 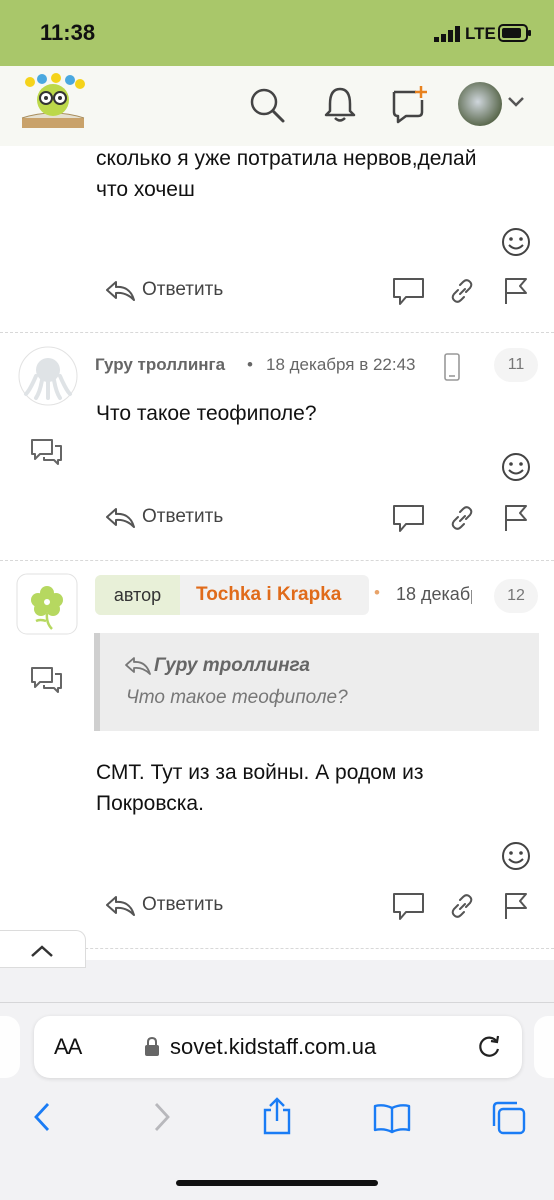 I want to click on page-settings-button: AA, so click(x=68, y=1047).